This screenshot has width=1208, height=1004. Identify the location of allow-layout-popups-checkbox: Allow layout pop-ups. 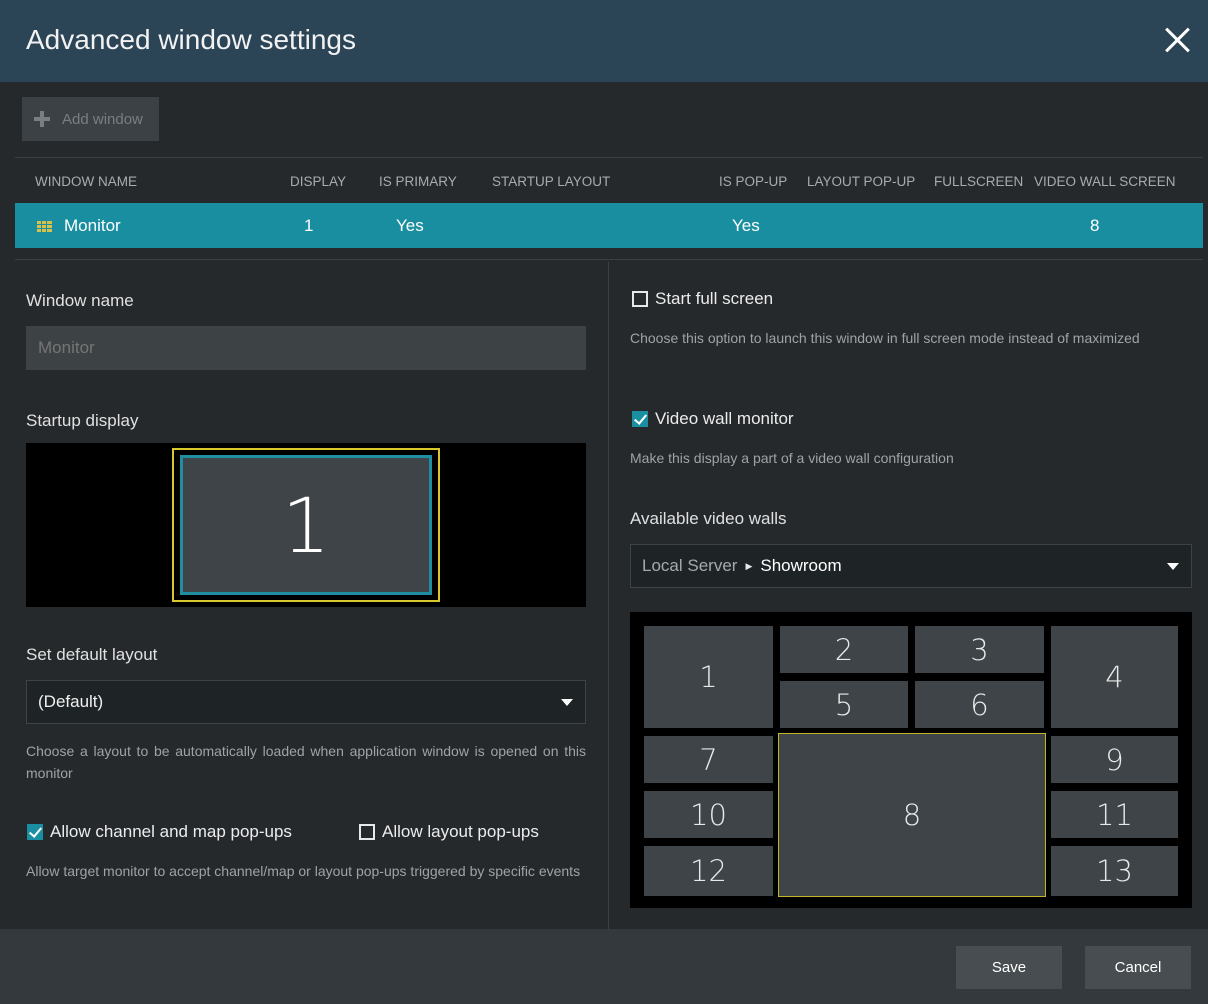
(449, 832).